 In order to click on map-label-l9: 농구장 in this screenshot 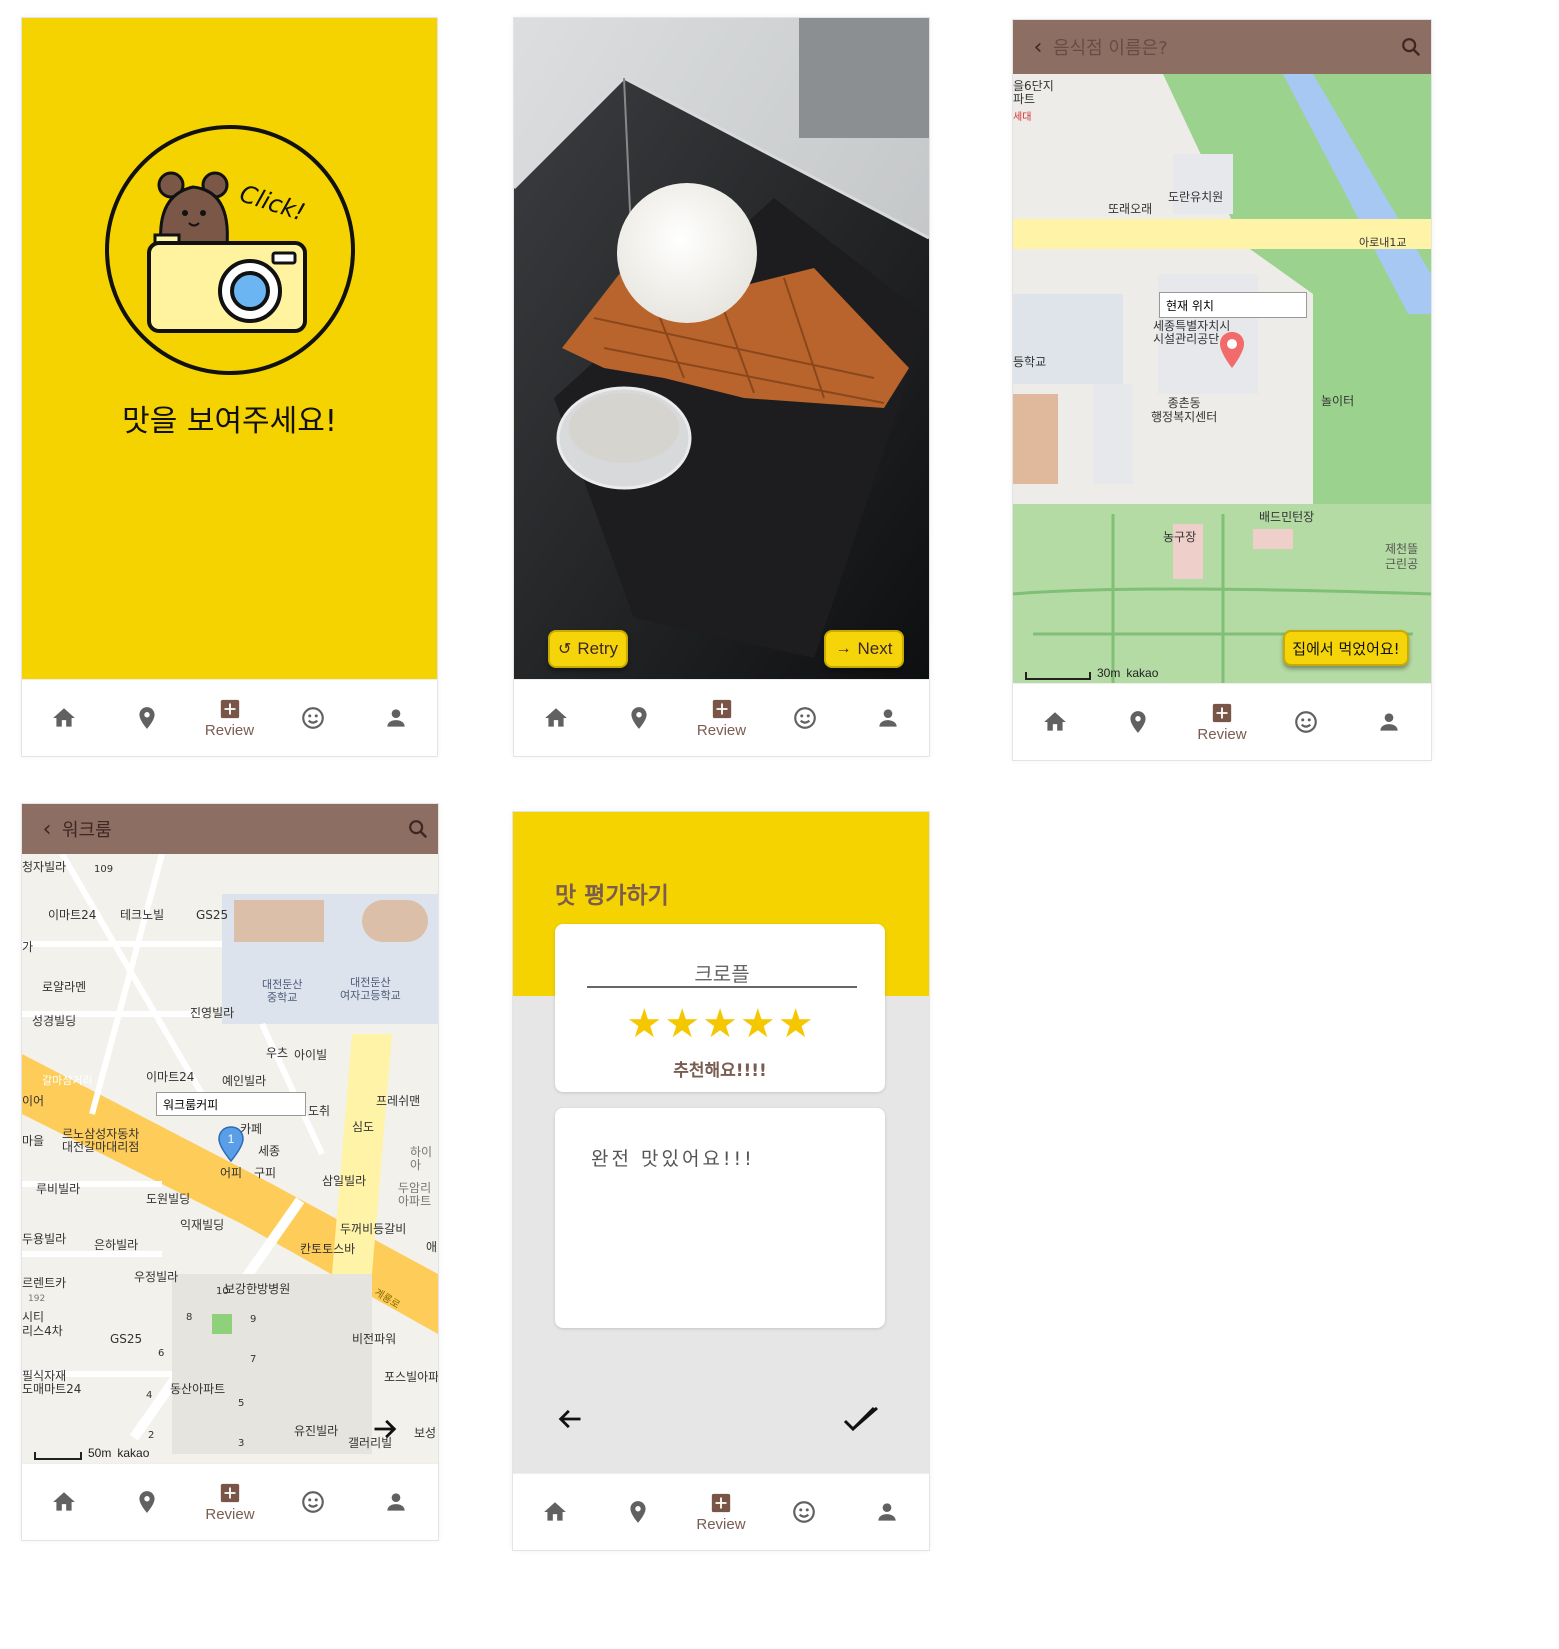, I will do `click(1180, 537)`.